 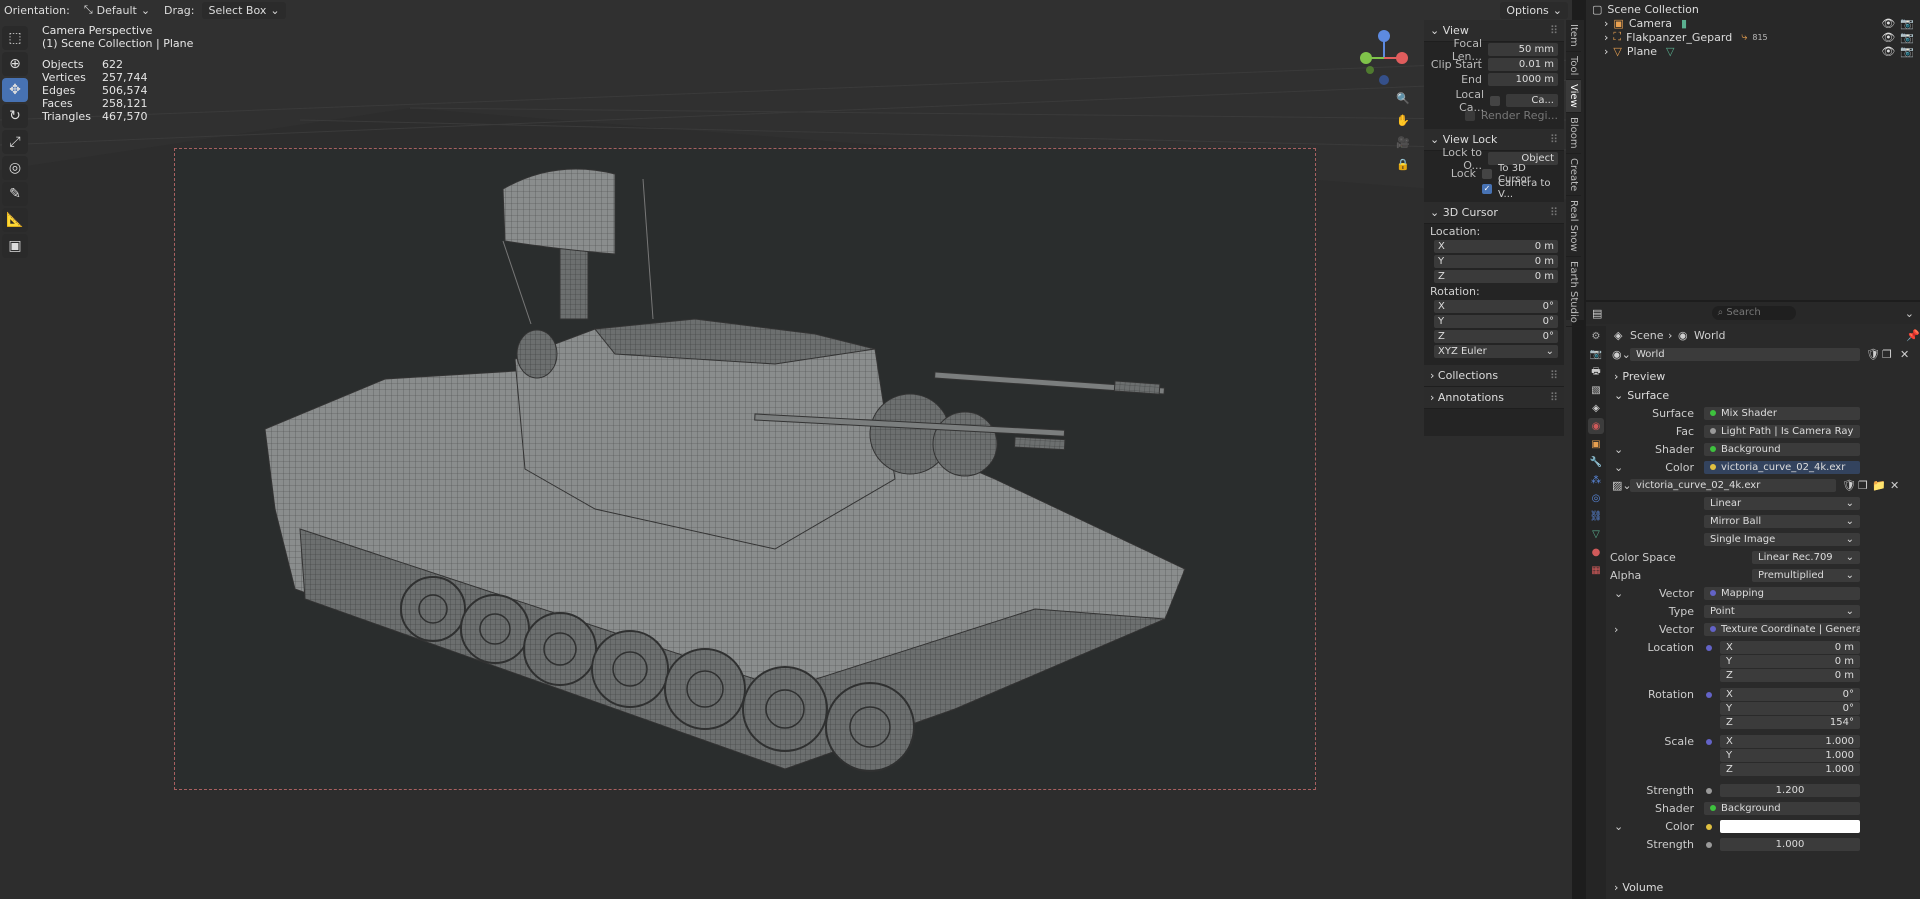 What do you see at coordinates (1887, 354) in the screenshot?
I see `duplicate-icon: ❐` at bounding box center [1887, 354].